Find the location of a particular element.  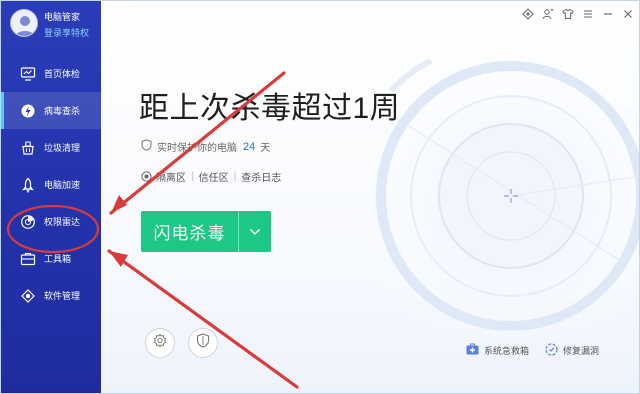

sidebar-item-home-check: 首页体检 is located at coordinates (51, 73).